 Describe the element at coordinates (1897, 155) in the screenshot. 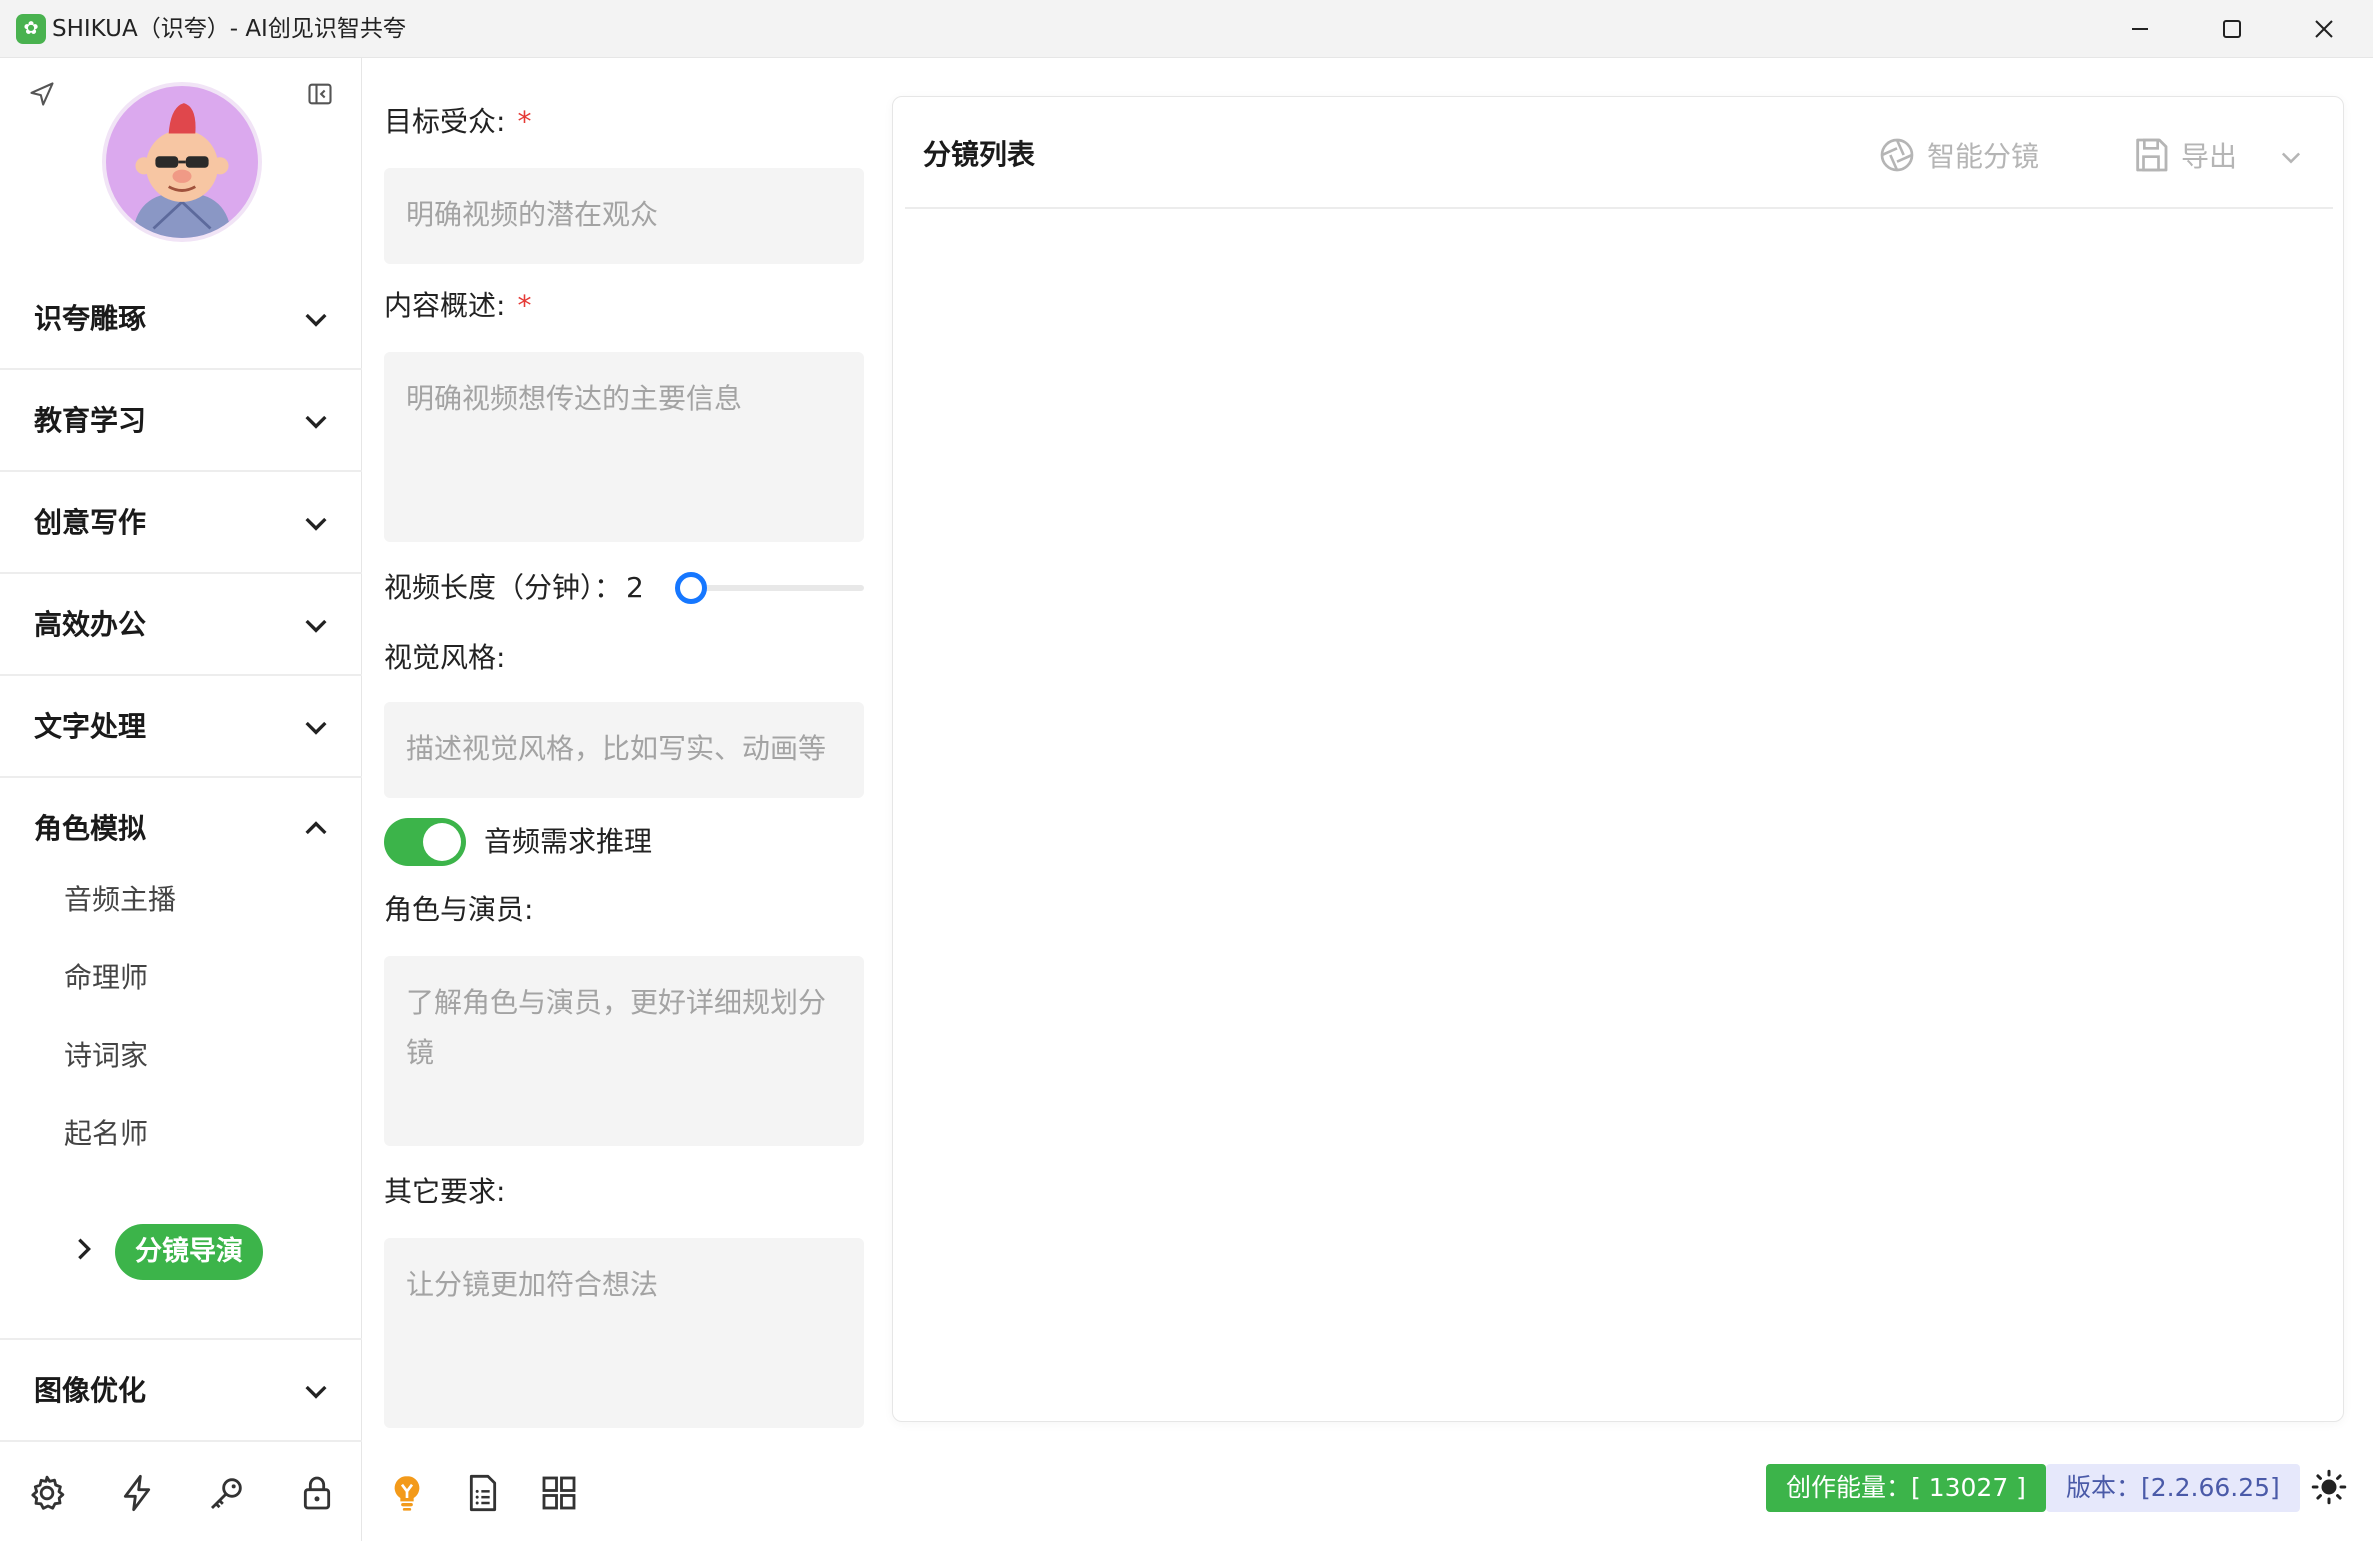

I see `aperture-icon` at that location.